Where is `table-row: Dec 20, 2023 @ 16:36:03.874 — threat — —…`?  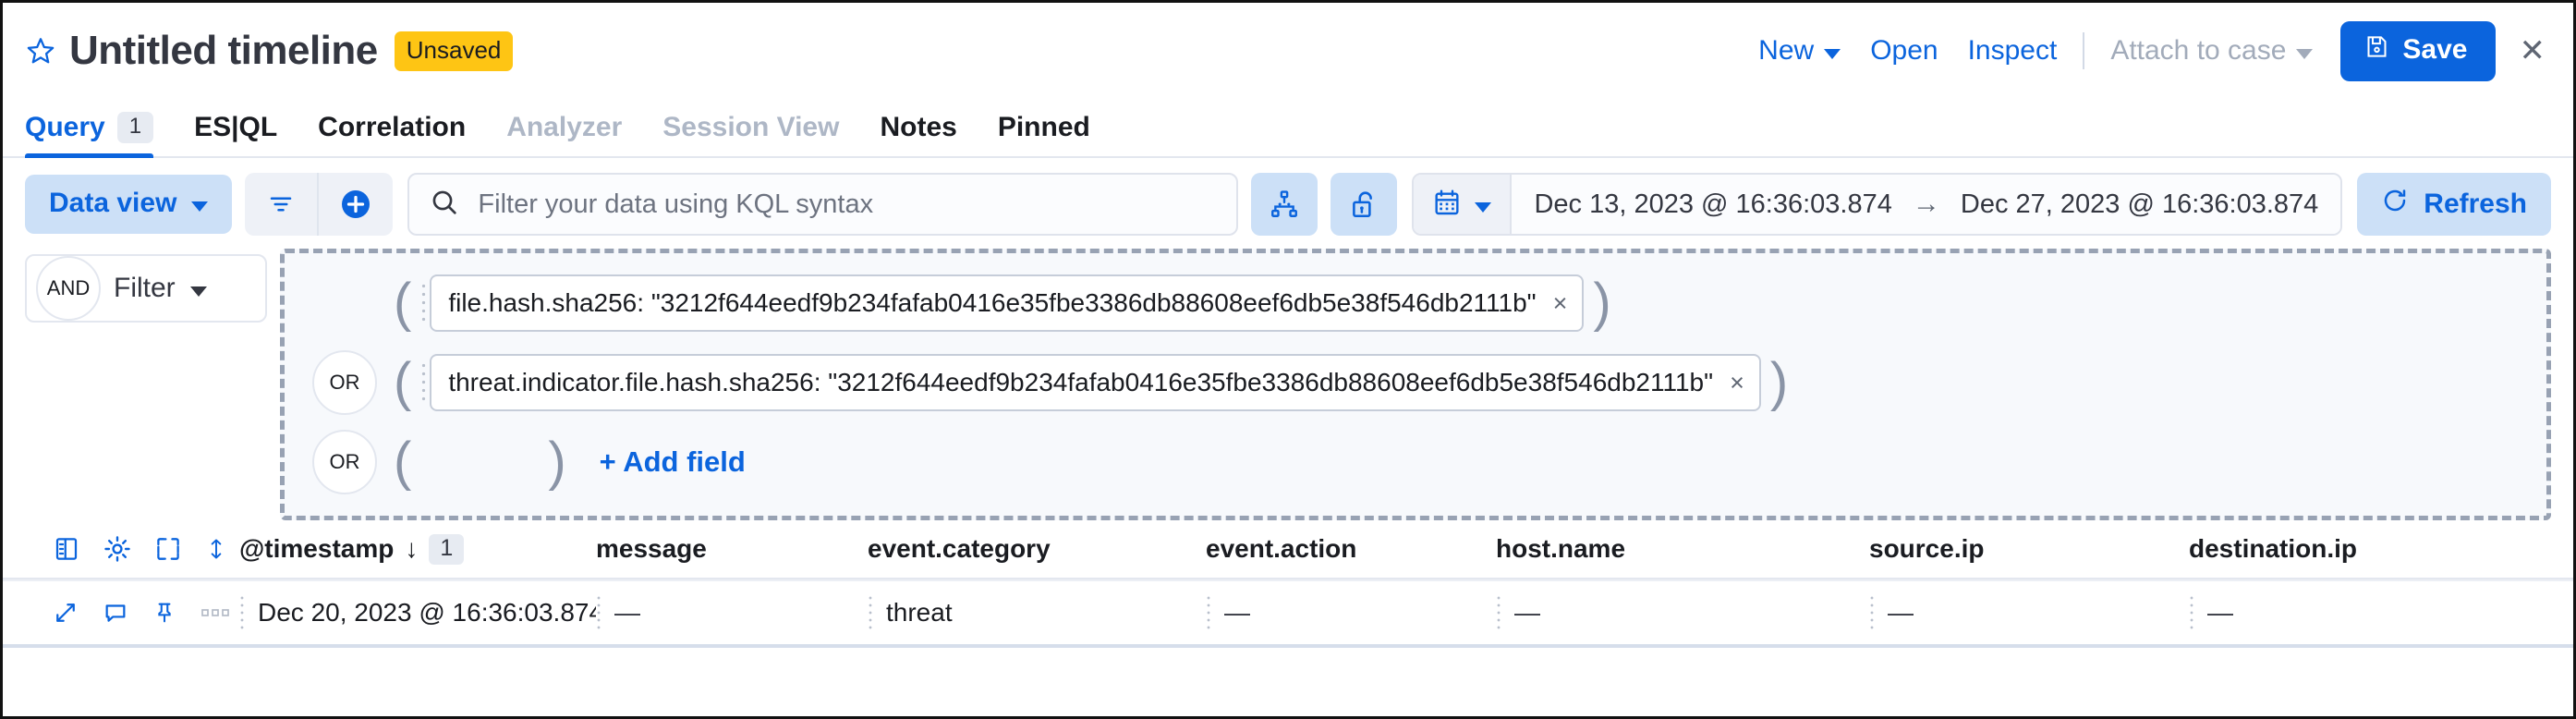 table-row: Dec 20, 2023 @ 16:36:03.874 — threat — —… is located at coordinates (1288, 613).